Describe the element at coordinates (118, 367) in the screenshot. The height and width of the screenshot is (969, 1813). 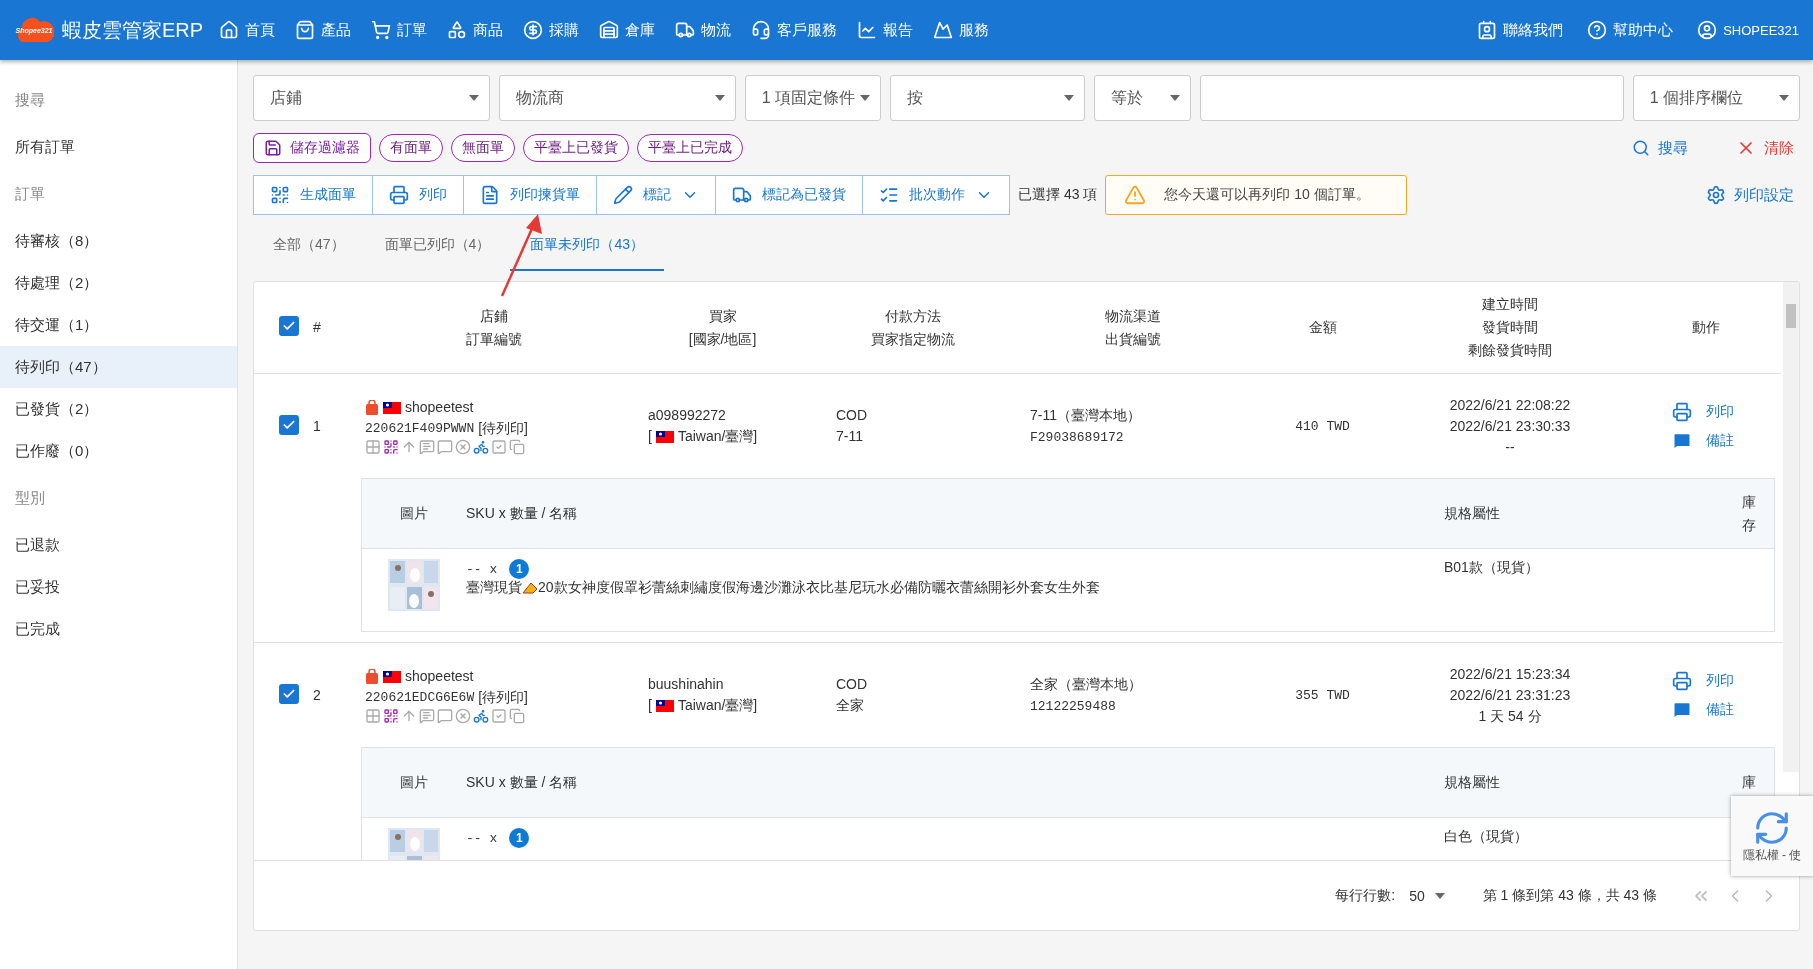
I see `sidebar-item: 待列印（47）` at that location.